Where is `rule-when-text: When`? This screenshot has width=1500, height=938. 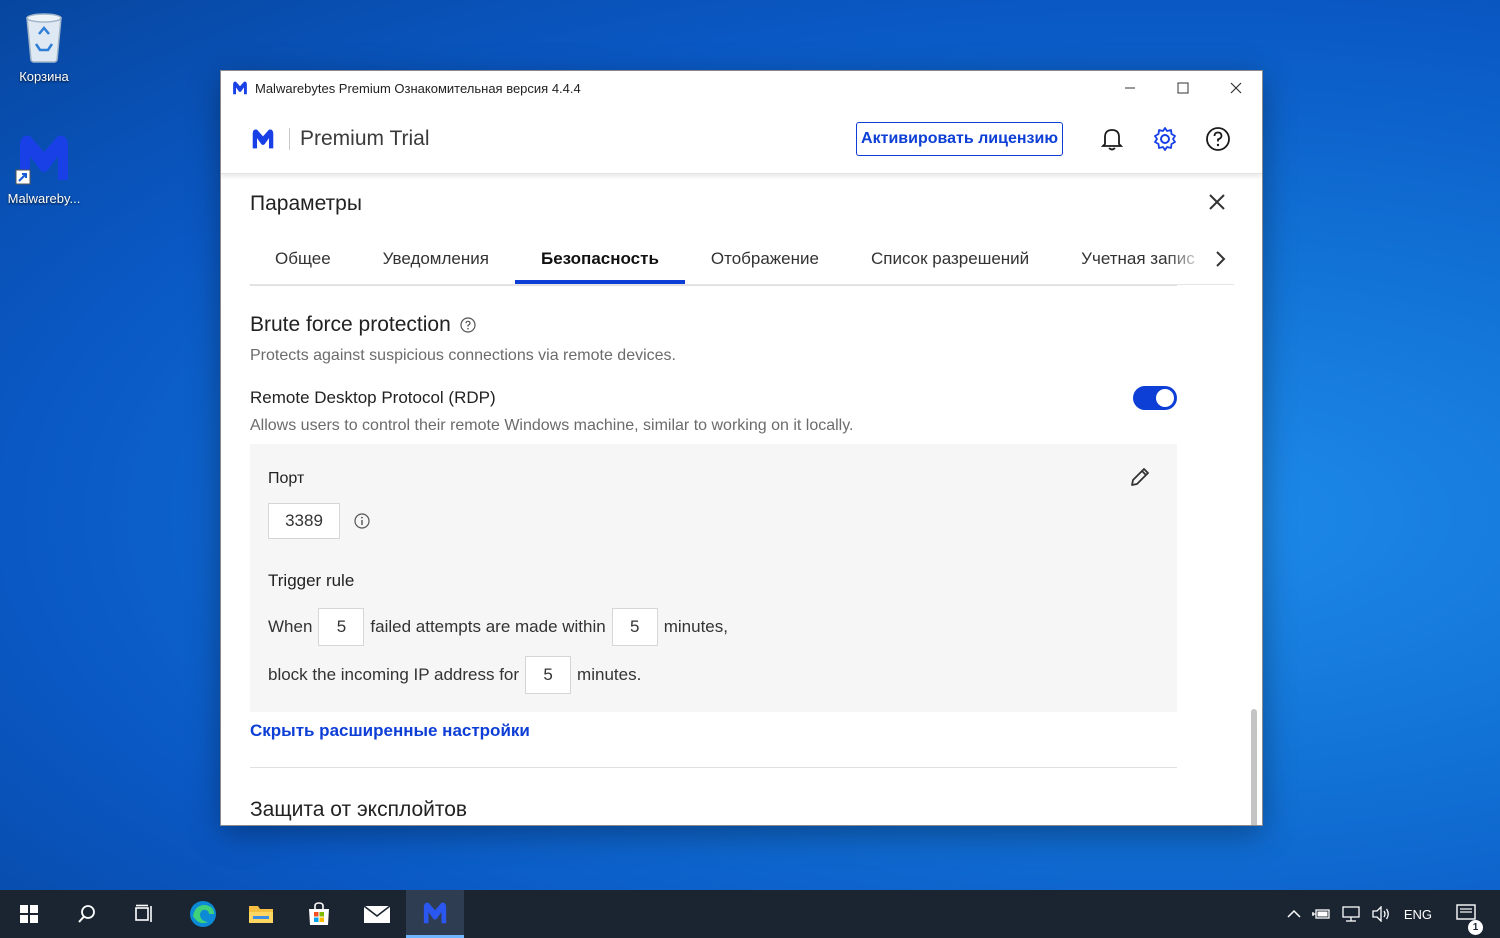 rule-when-text: When is located at coordinates (290, 626).